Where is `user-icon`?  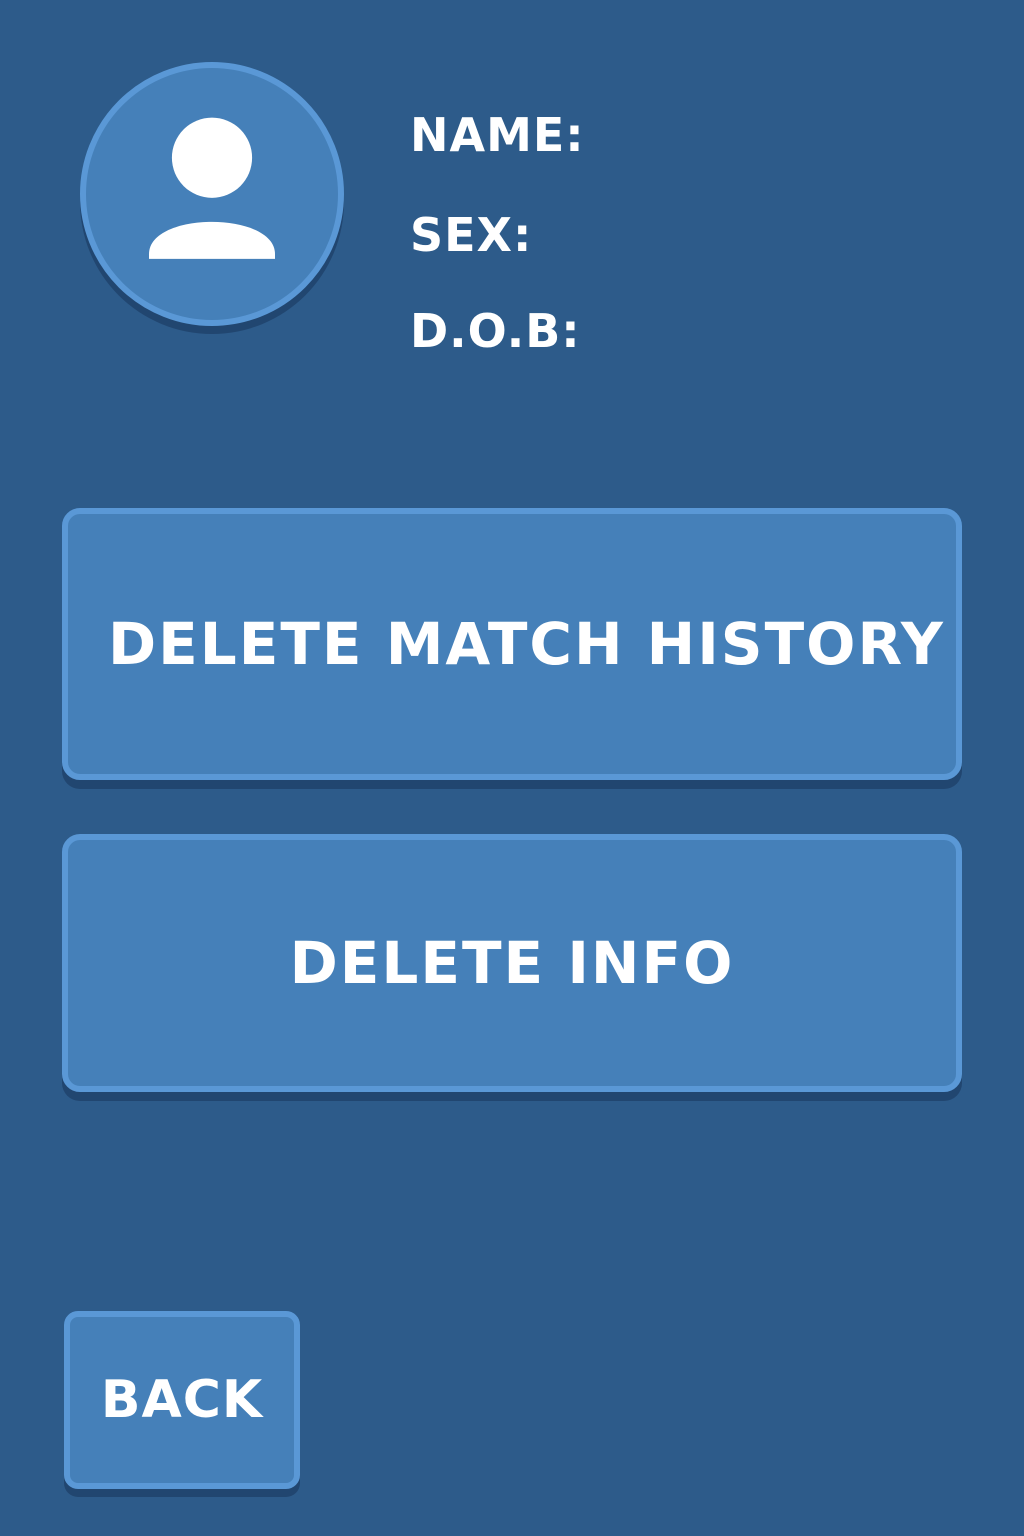 user-icon is located at coordinates (212, 188).